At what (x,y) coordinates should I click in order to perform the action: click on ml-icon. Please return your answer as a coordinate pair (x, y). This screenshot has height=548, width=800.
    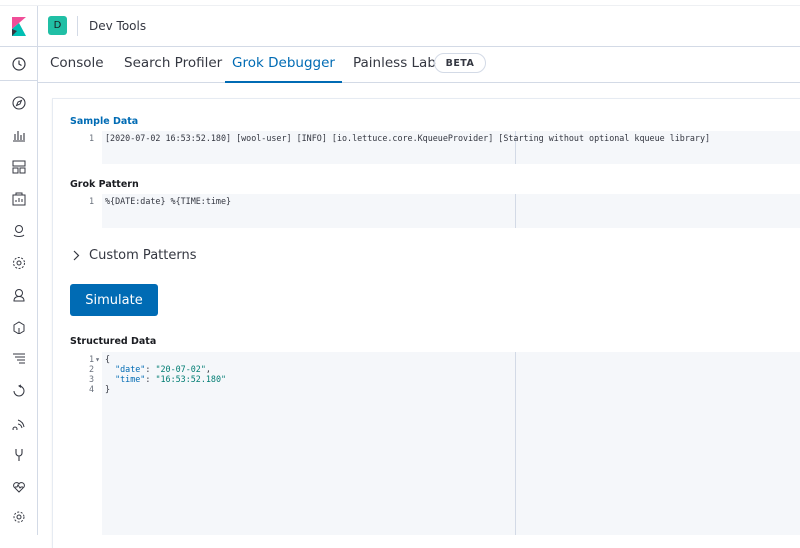
    Looking at the image, I should click on (19, 263).